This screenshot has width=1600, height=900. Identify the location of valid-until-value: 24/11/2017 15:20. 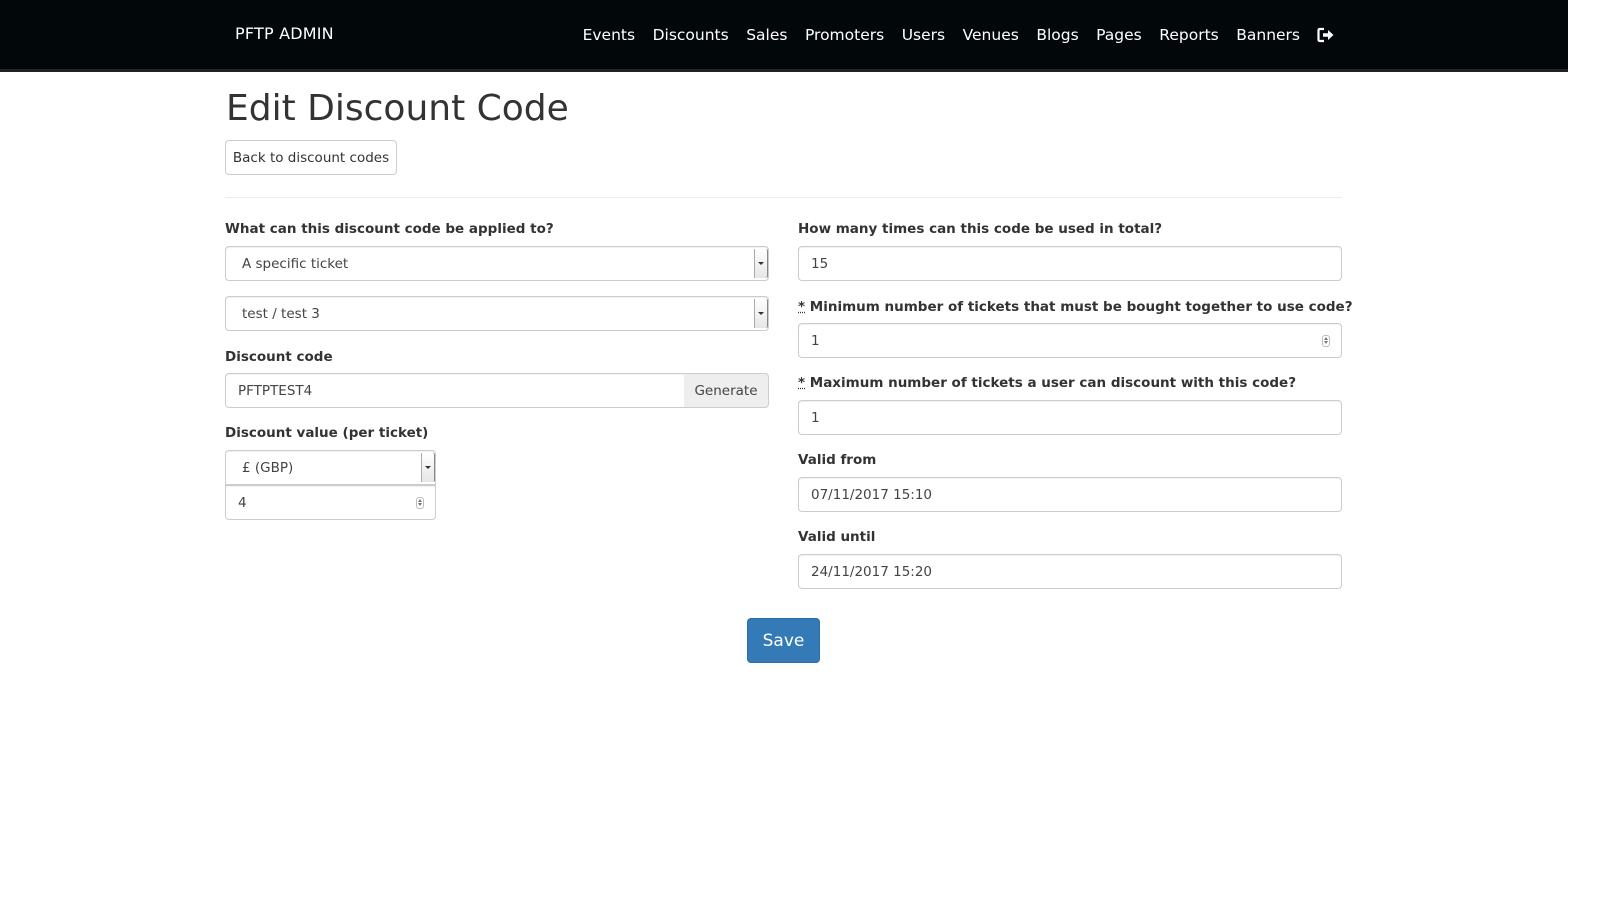
(872, 571).